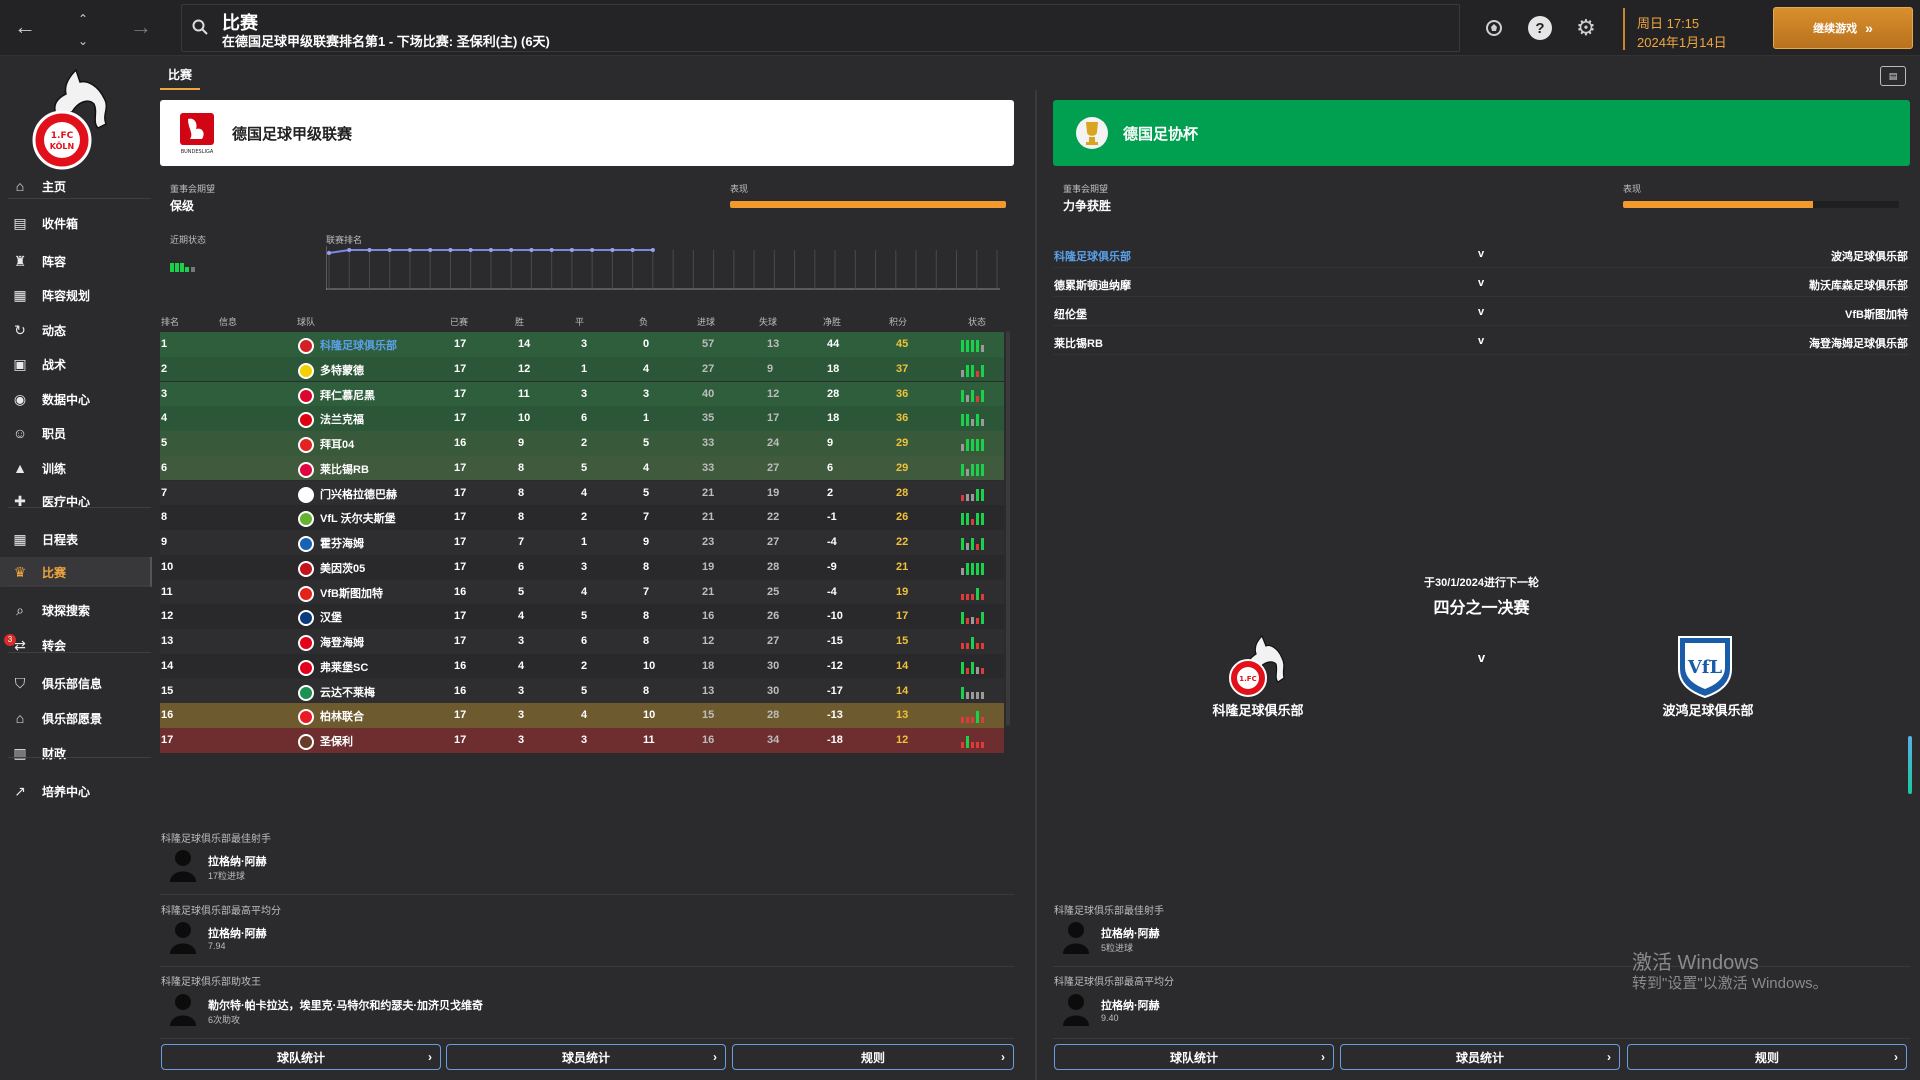 Image resolution: width=1920 pixels, height=1080 pixels. What do you see at coordinates (76, 645) in the screenshot?
I see `sidebar-item: ⇄ 转会 3` at bounding box center [76, 645].